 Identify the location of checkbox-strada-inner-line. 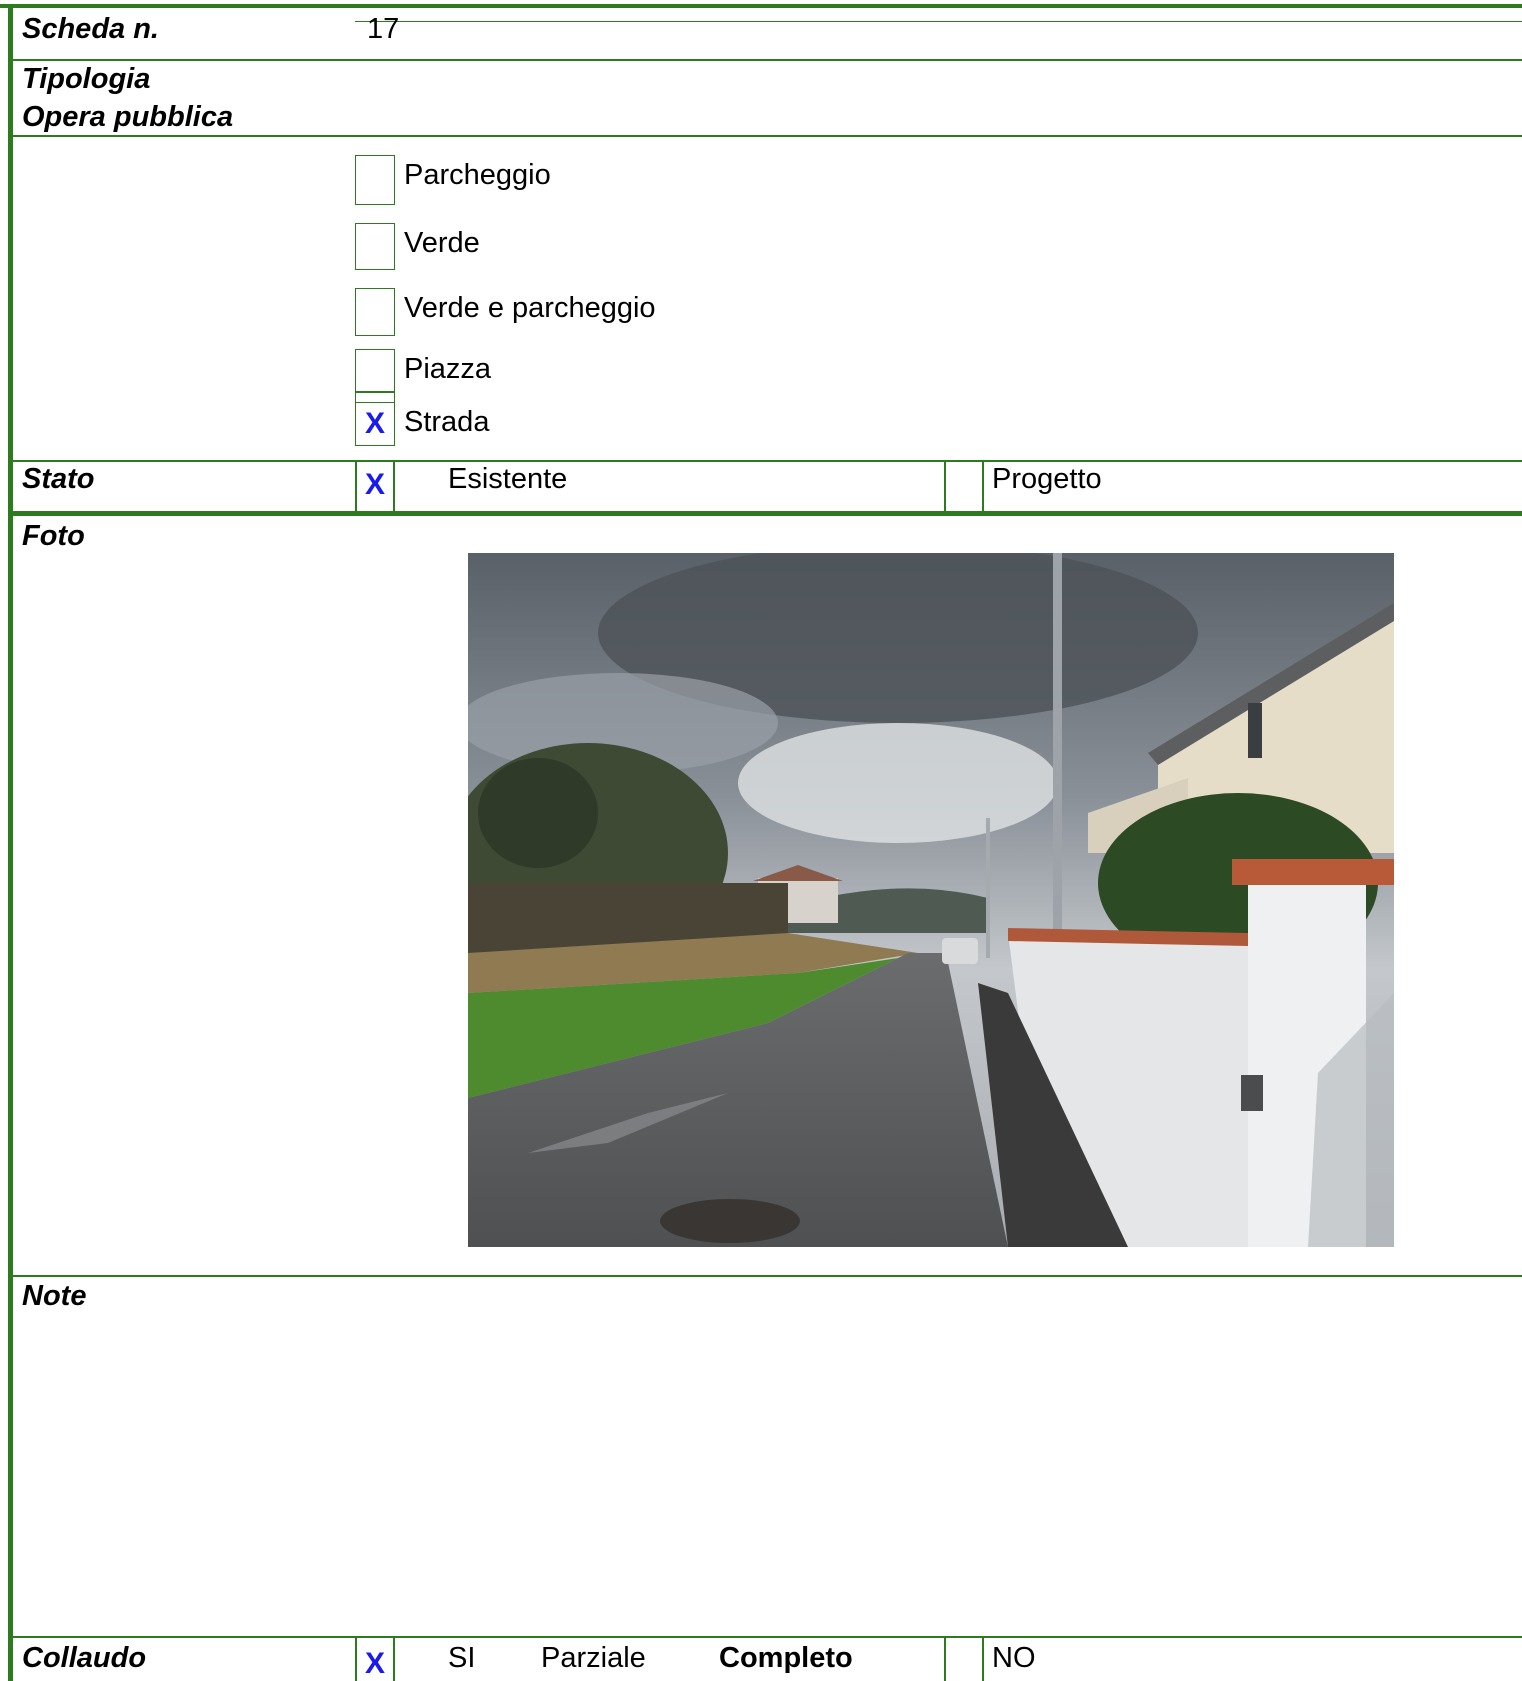
(375, 402).